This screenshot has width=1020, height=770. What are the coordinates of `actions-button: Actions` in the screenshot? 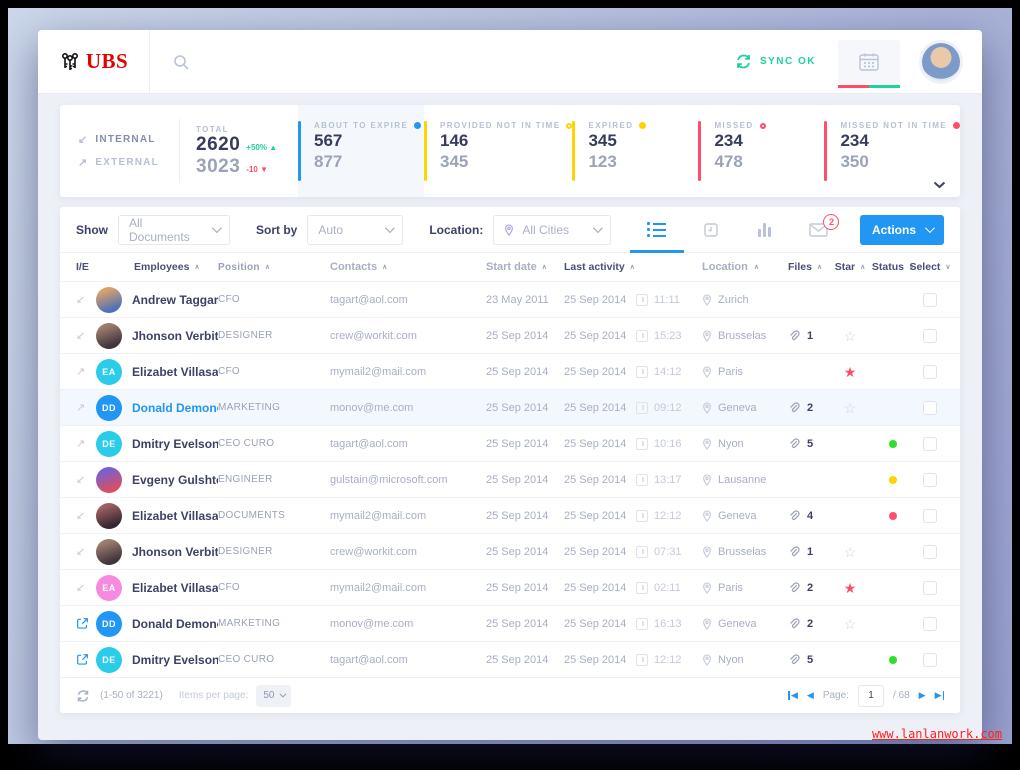 It's located at (901, 229).